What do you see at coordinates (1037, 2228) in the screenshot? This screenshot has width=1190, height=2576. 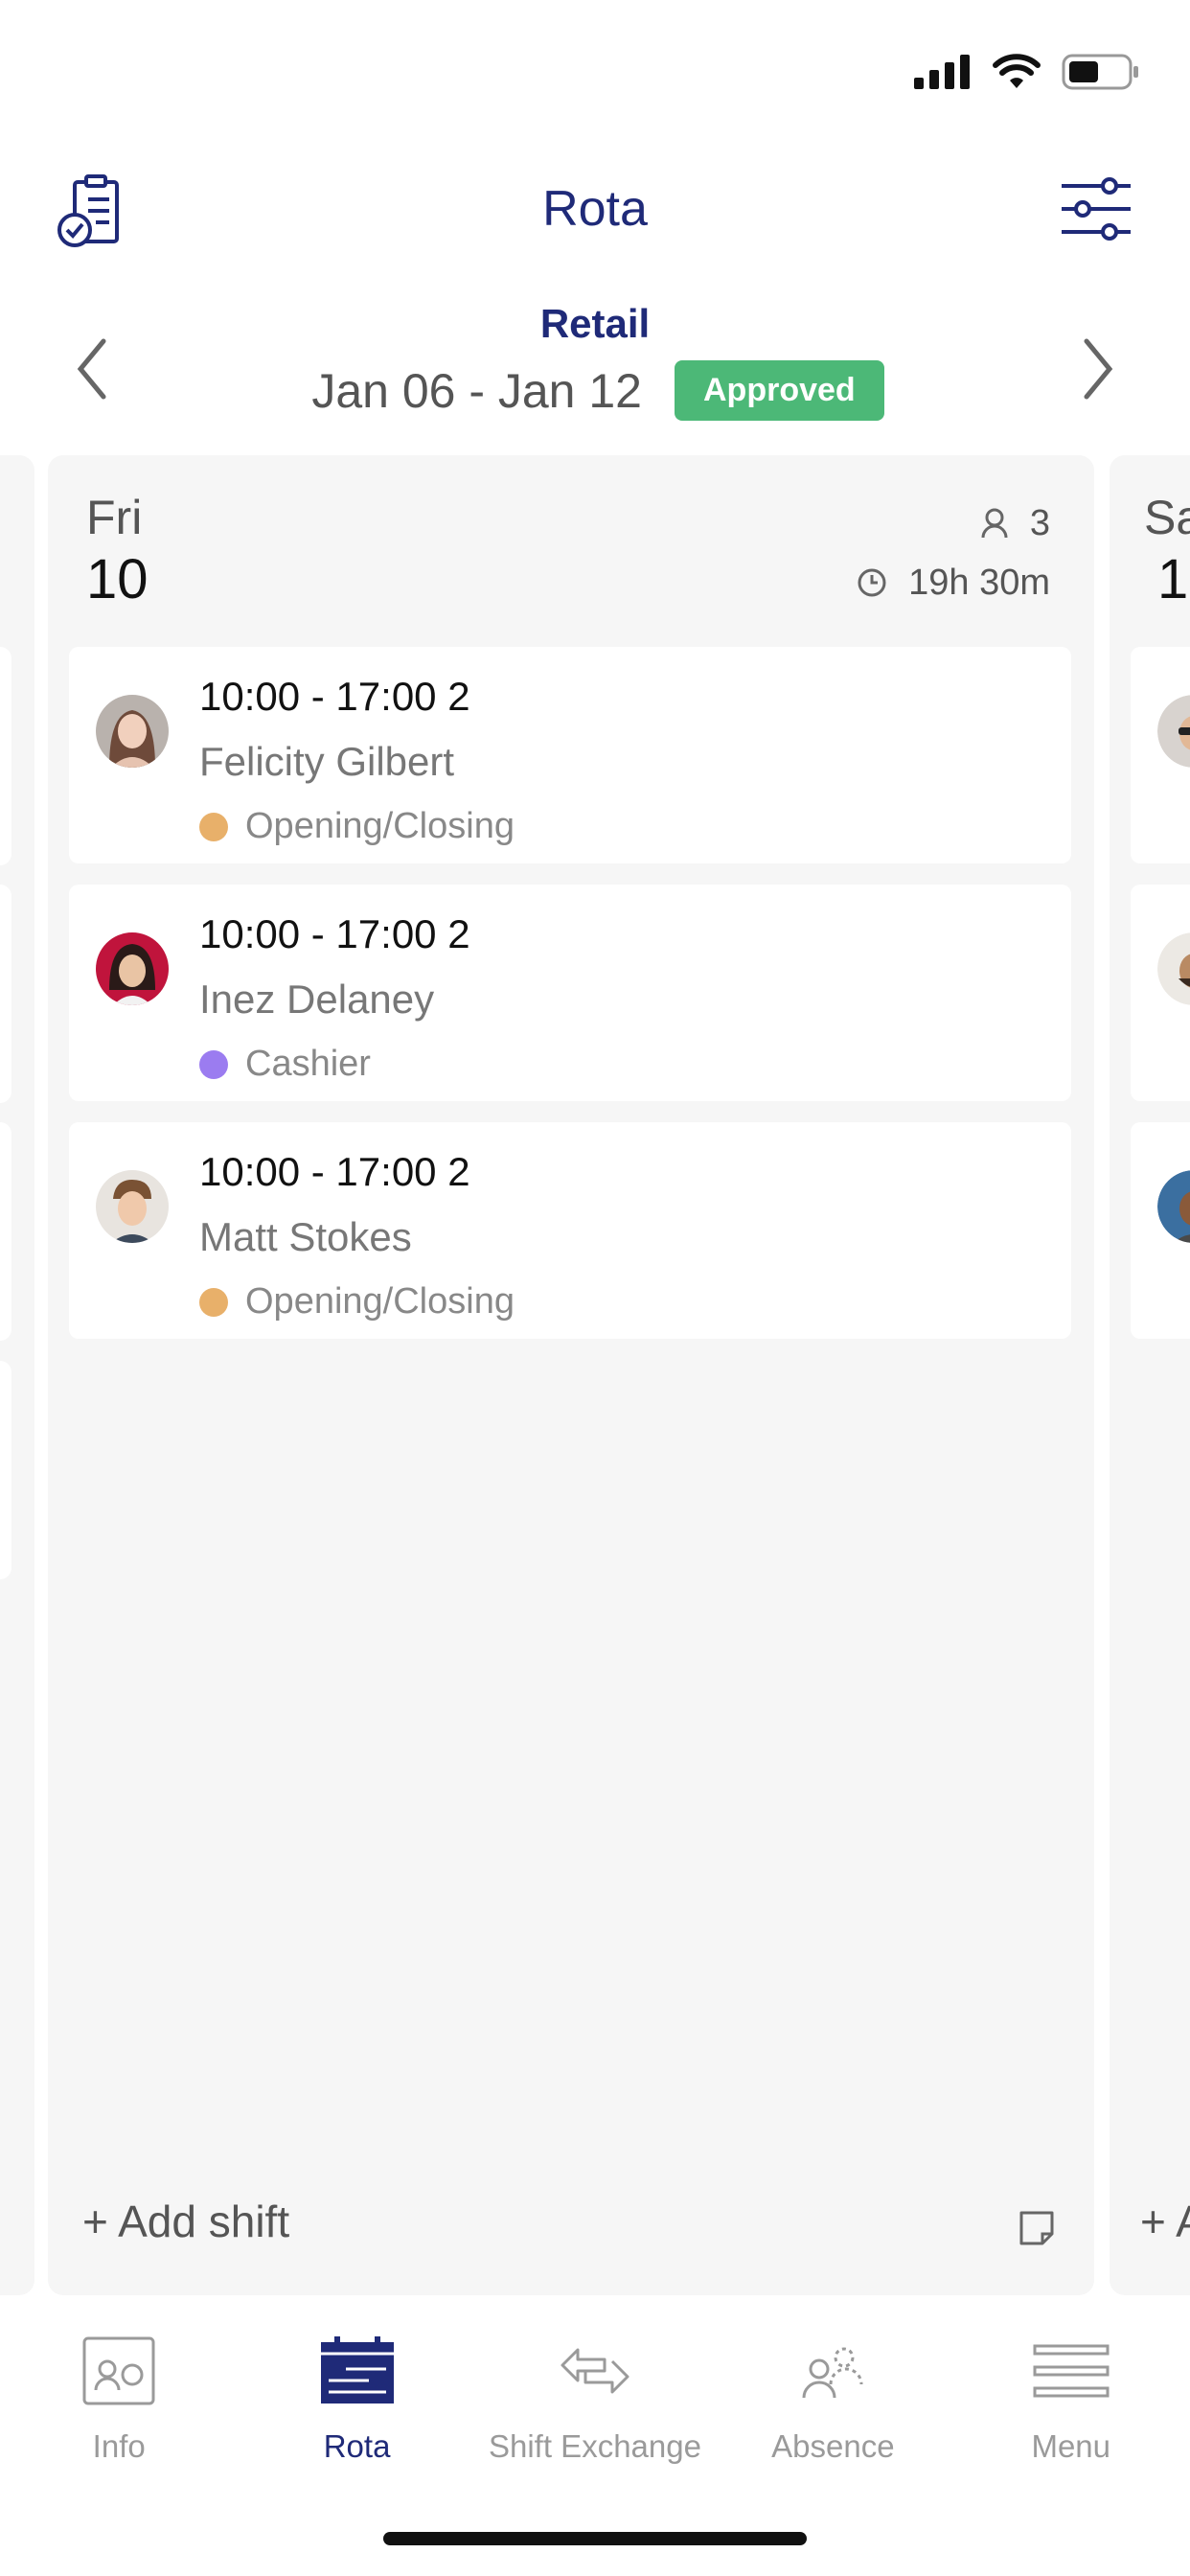 I see `note-icon` at bounding box center [1037, 2228].